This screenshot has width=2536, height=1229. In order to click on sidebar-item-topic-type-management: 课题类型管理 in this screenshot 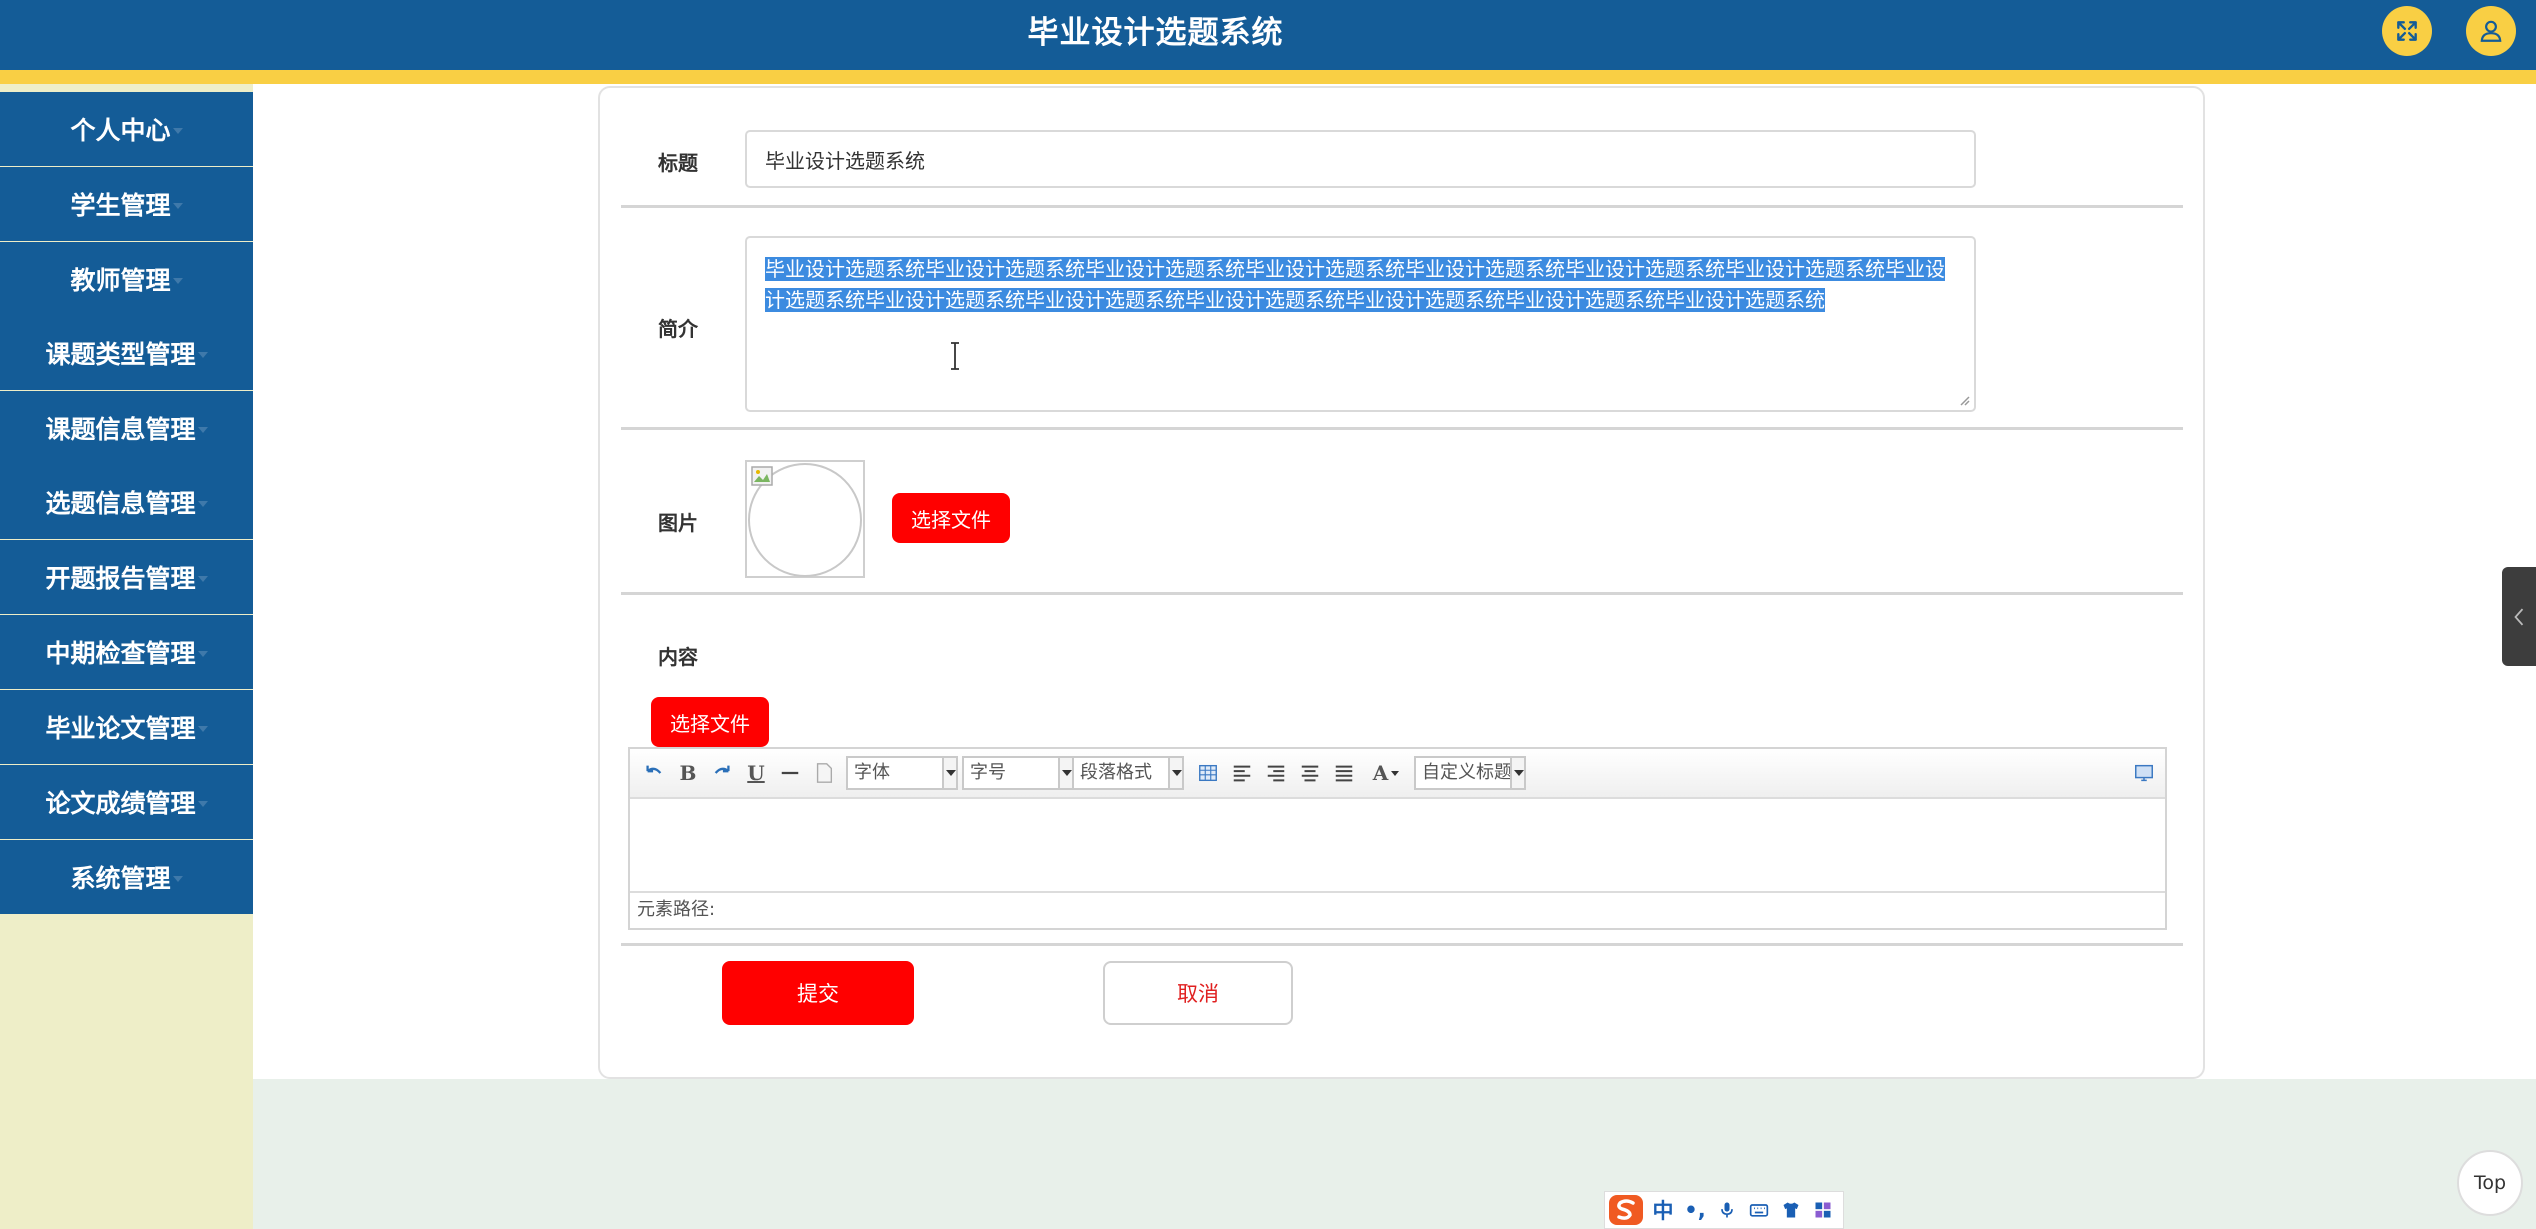, I will do `click(126, 353)`.